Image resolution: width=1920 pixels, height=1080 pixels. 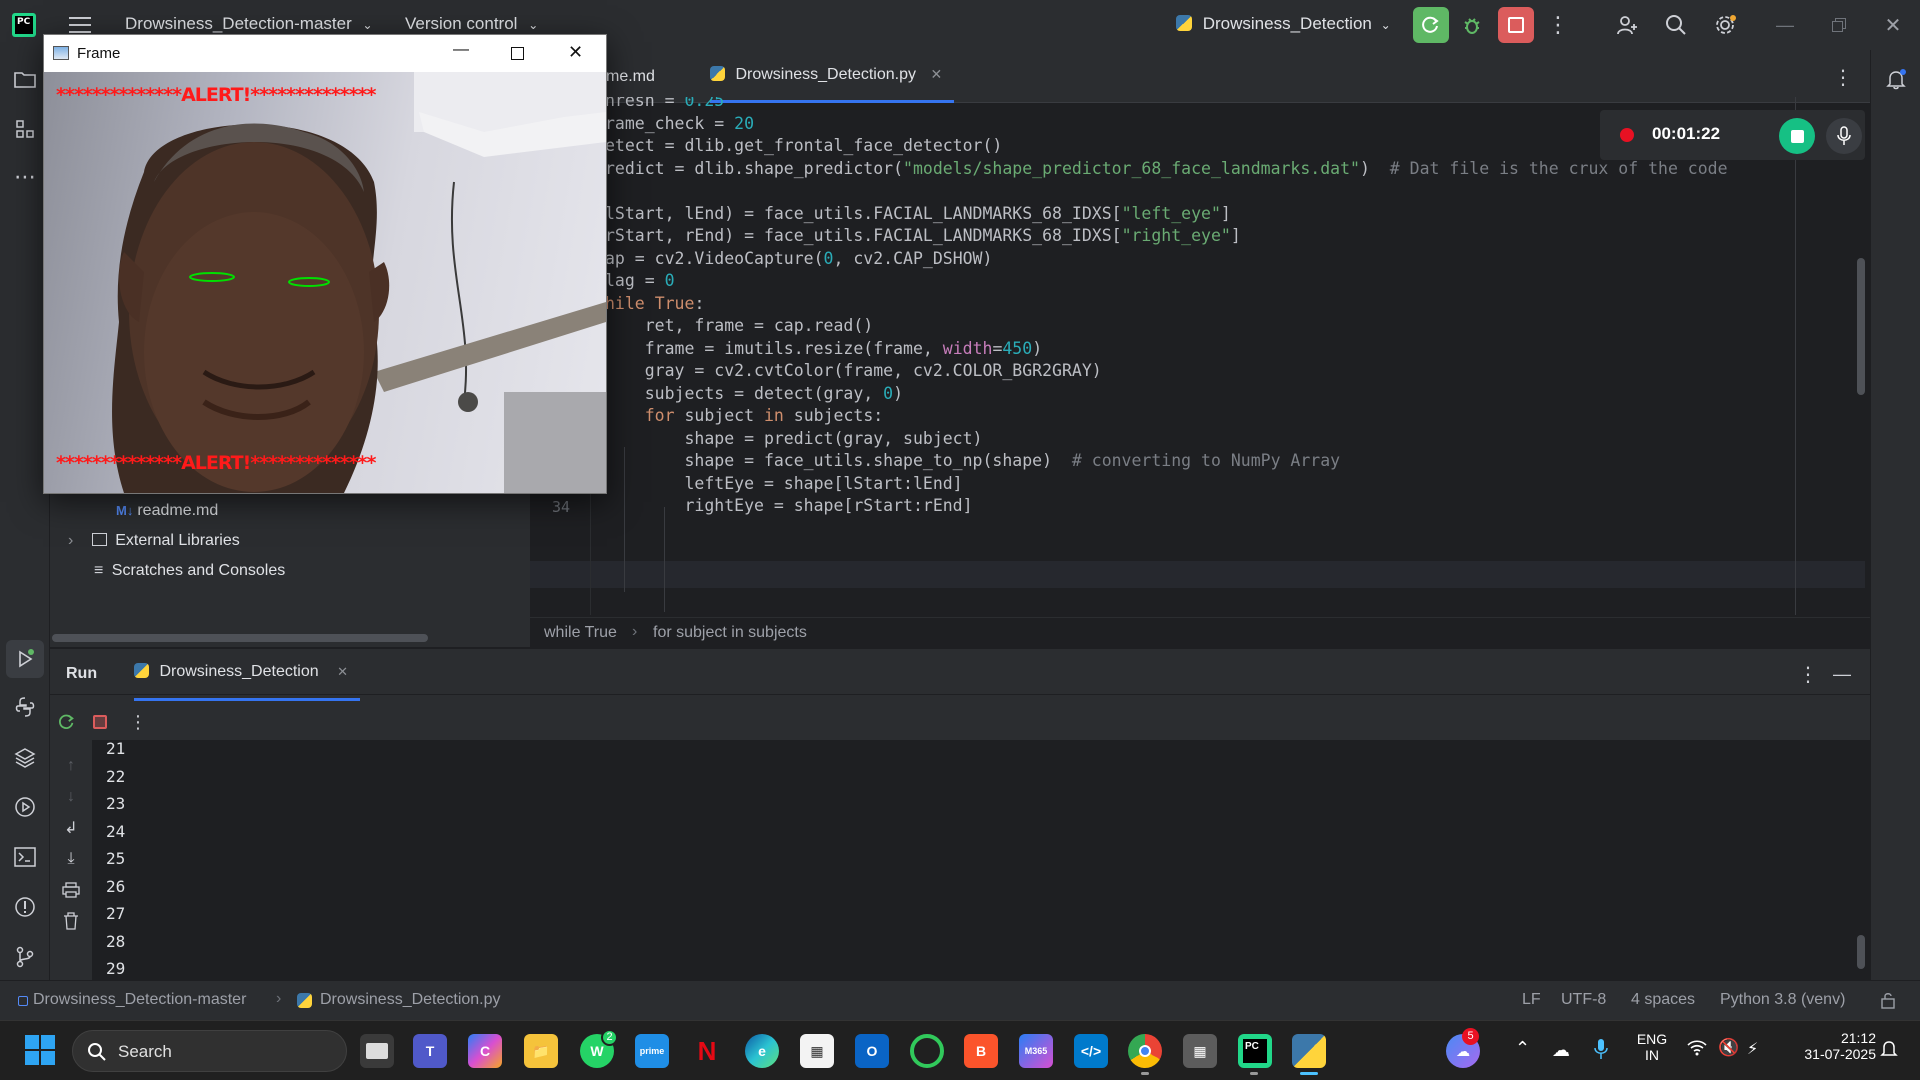 I want to click on git-branch-icon, so click(x=25, y=957).